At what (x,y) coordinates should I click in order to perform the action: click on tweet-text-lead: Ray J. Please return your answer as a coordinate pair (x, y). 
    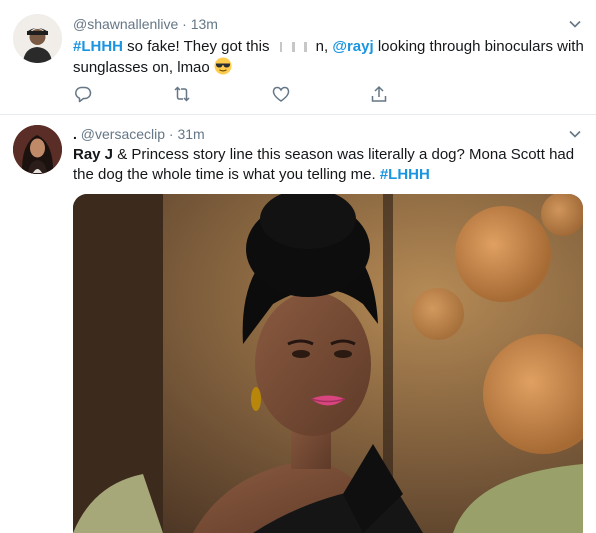
    Looking at the image, I should click on (93, 154).